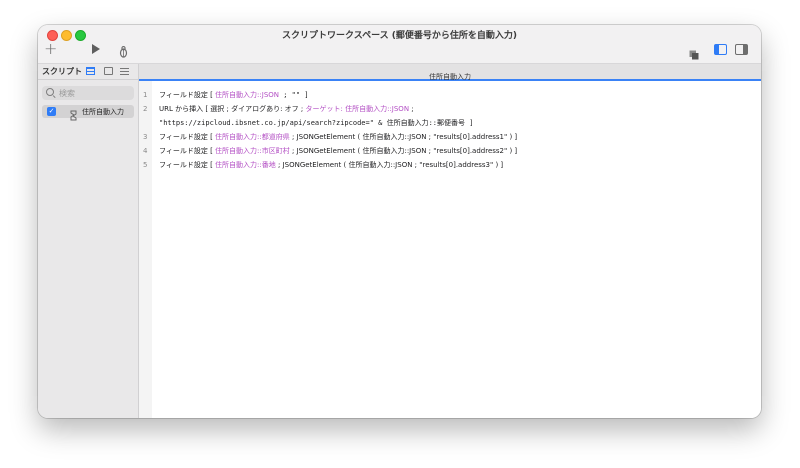 This screenshot has height=468, width=800. Describe the element at coordinates (51, 111) in the screenshot. I see `checkbox: ✓` at that location.